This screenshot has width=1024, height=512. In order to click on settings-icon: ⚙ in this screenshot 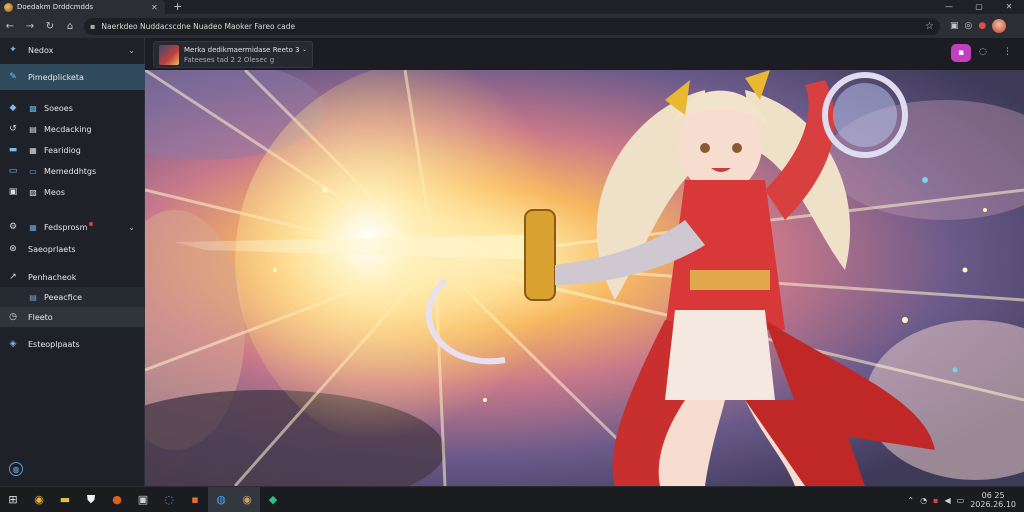, I will do `click(13, 227)`.